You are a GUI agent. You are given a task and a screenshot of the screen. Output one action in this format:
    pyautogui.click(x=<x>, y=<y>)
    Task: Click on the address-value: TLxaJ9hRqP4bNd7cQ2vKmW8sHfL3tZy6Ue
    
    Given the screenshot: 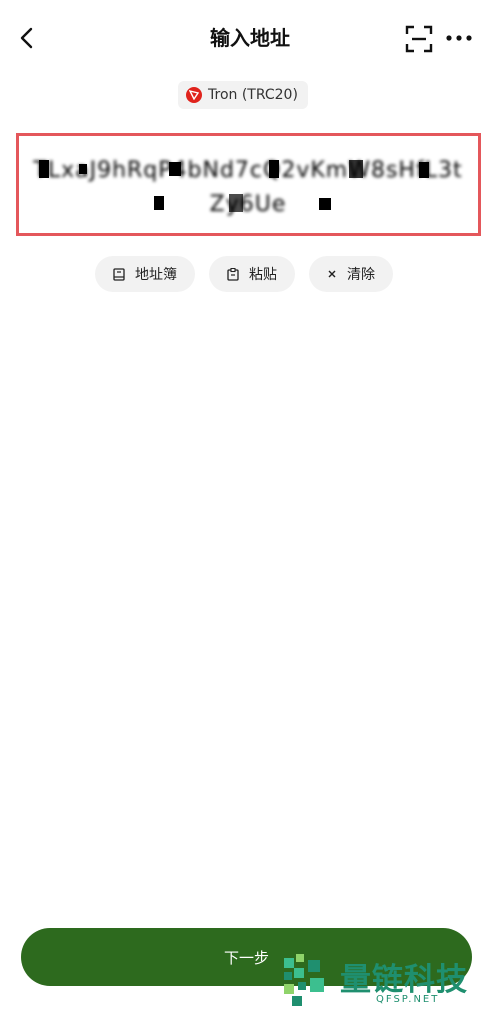 What is the action you would take?
    pyautogui.click(x=248, y=187)
    